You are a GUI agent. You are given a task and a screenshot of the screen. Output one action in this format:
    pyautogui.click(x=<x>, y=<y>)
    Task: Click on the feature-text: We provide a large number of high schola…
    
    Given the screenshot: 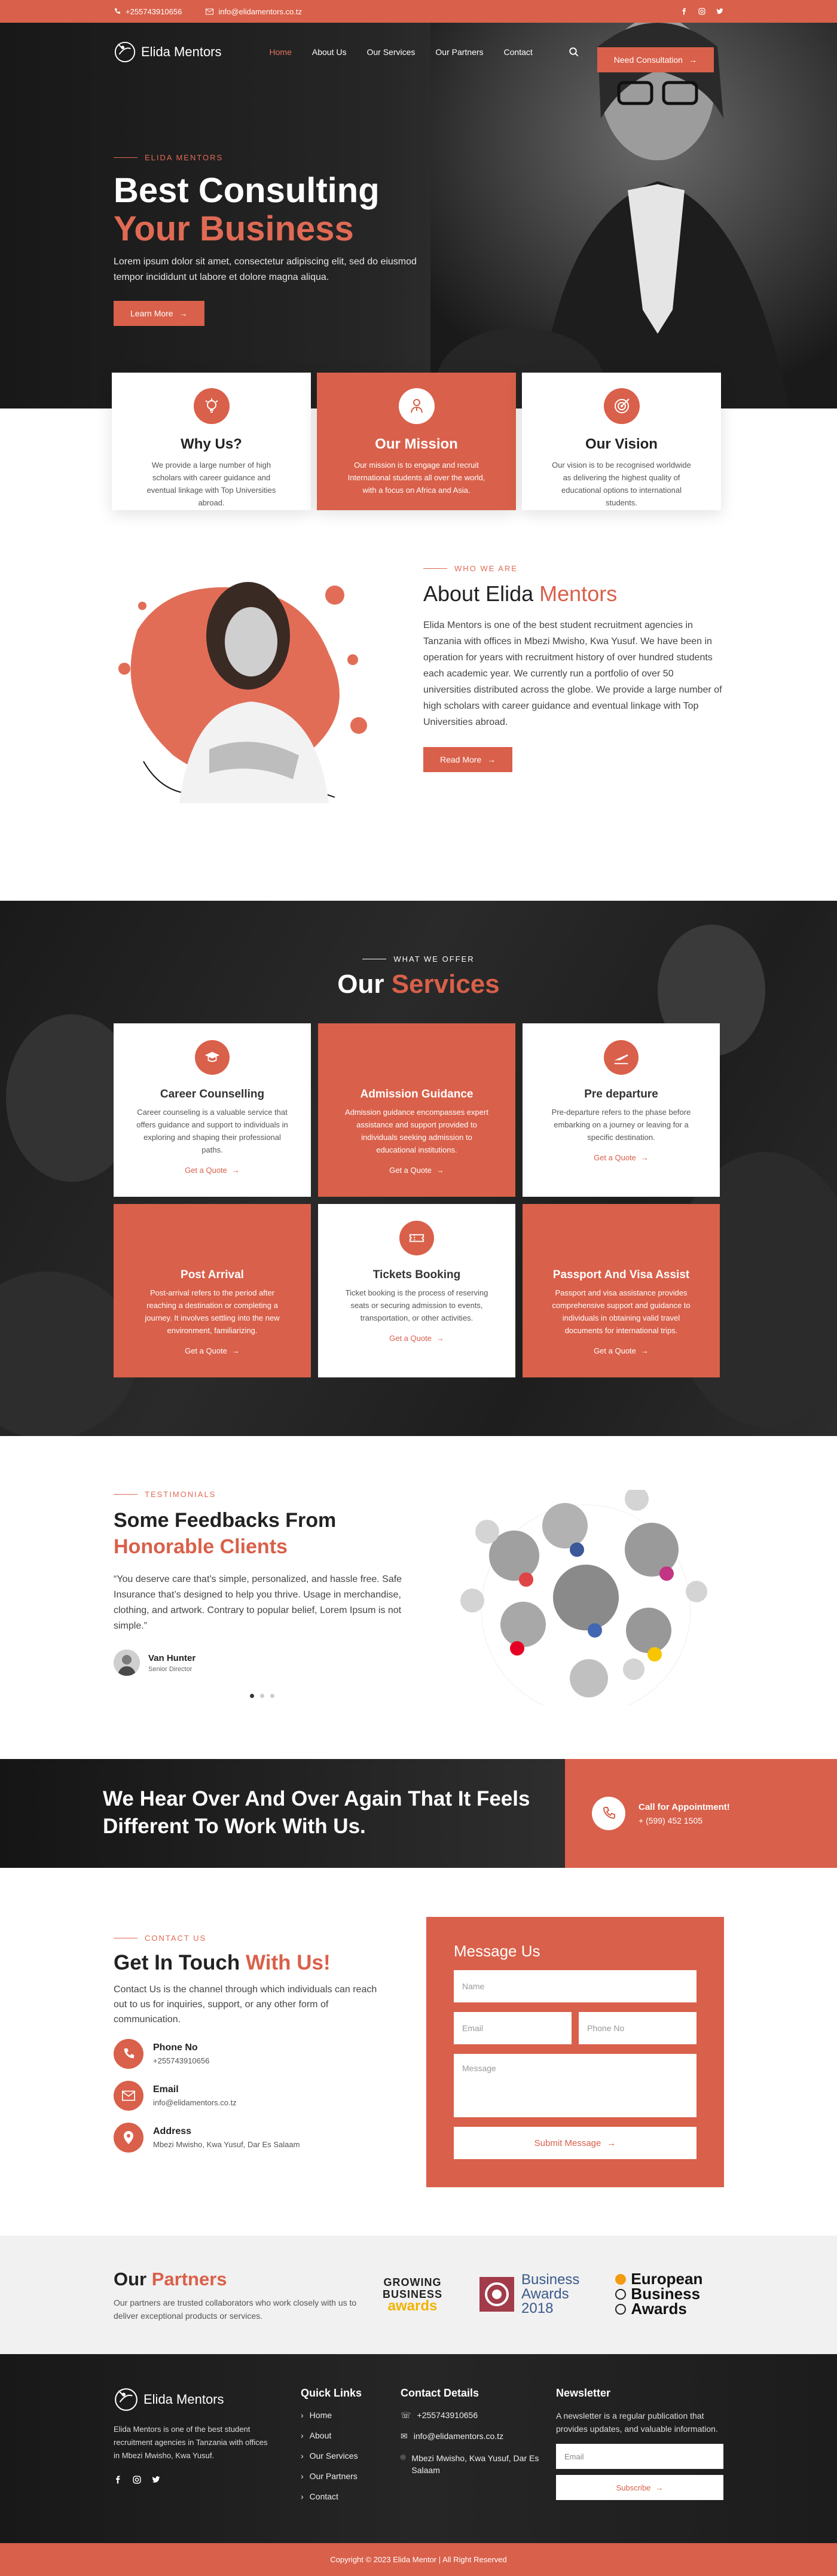 What is the action you would take?
    pyautogui.click(x=211, y=484)
    